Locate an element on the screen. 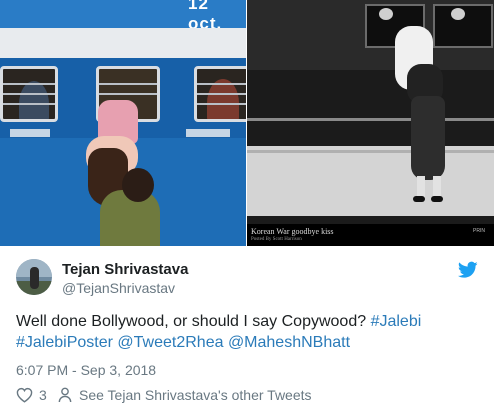 Image resolution: width=494 pixels, height=415 pixels. author-display-name: Tejan Shrivastava is located at coordinates (125, 270).